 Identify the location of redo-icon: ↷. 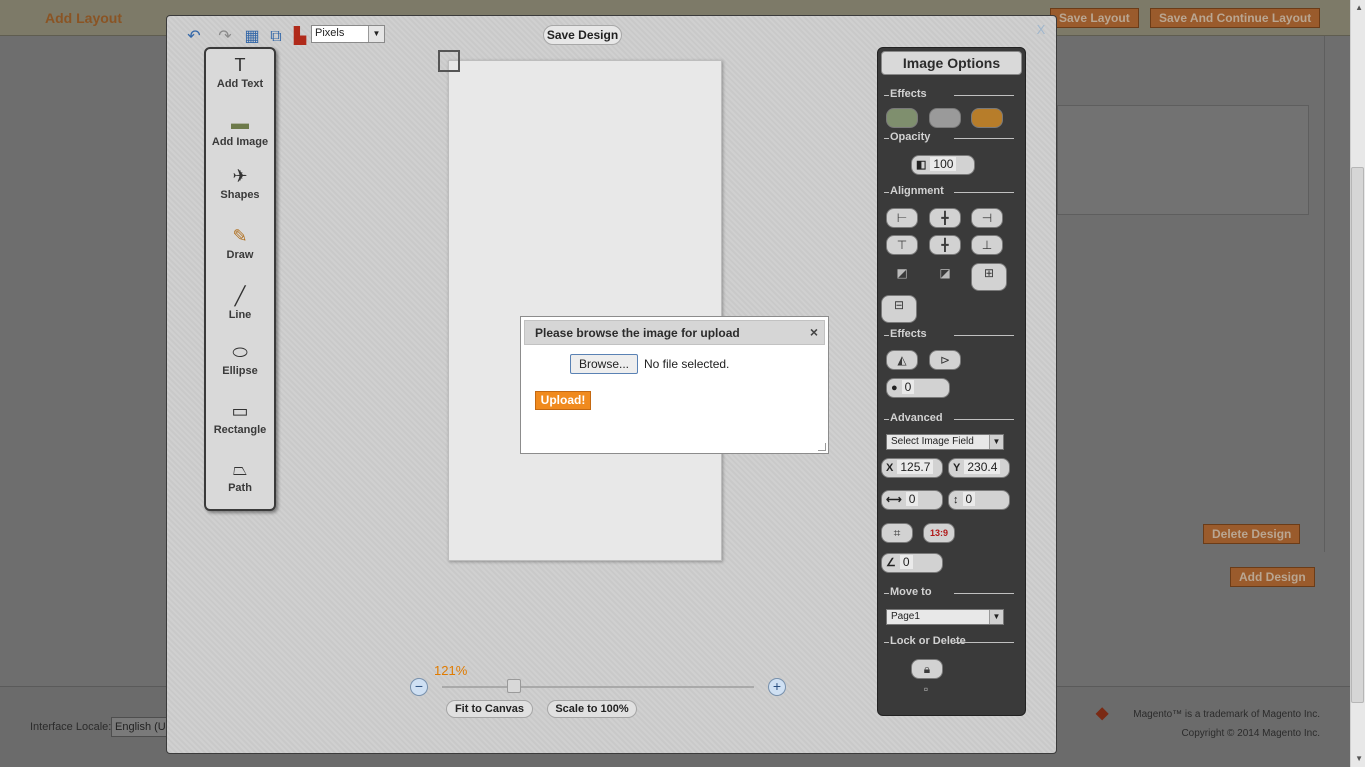
(225, 37).